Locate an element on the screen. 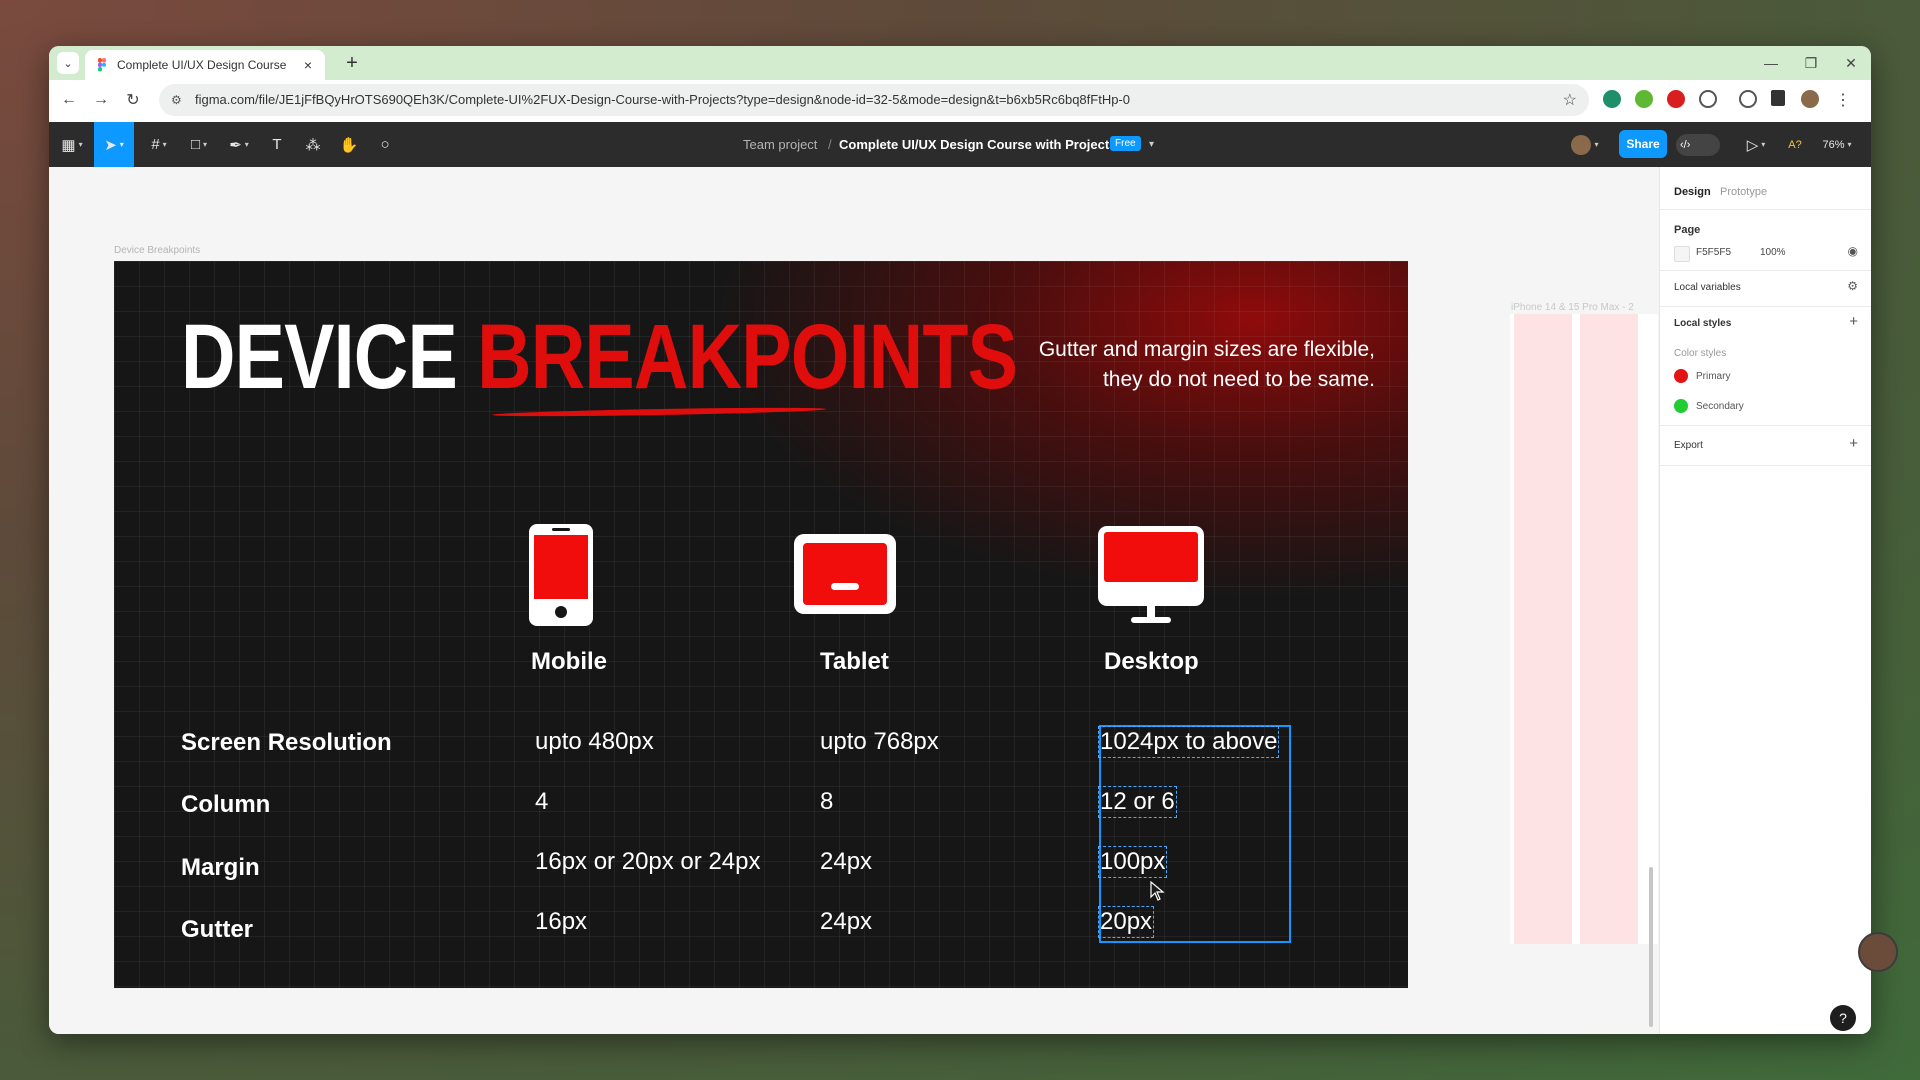  column-header-desktop: Desktop is located at coordinates (1151, 661).